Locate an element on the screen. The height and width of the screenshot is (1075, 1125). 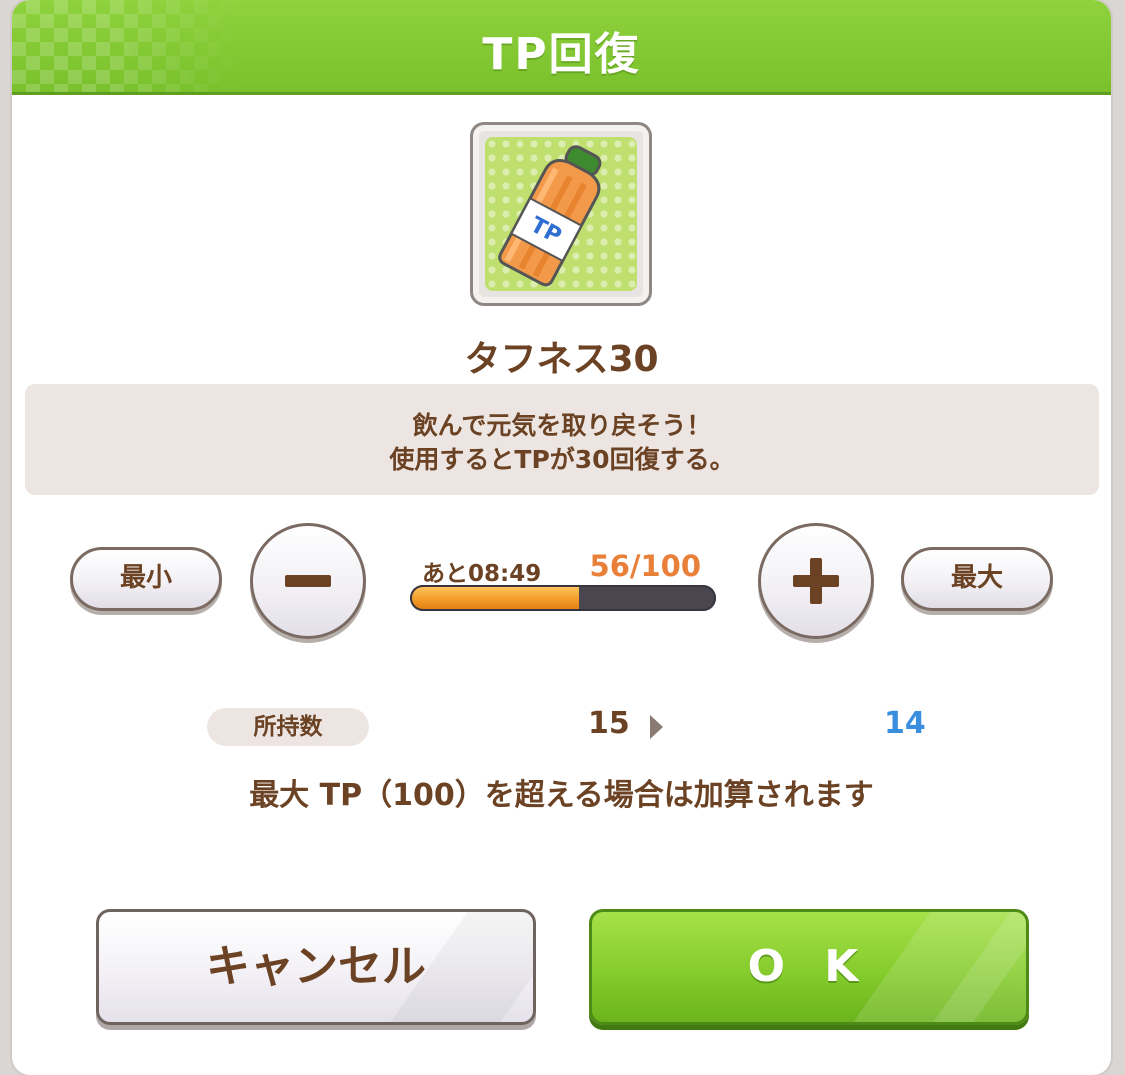
minus-icon is located at coordinates (308, 581).